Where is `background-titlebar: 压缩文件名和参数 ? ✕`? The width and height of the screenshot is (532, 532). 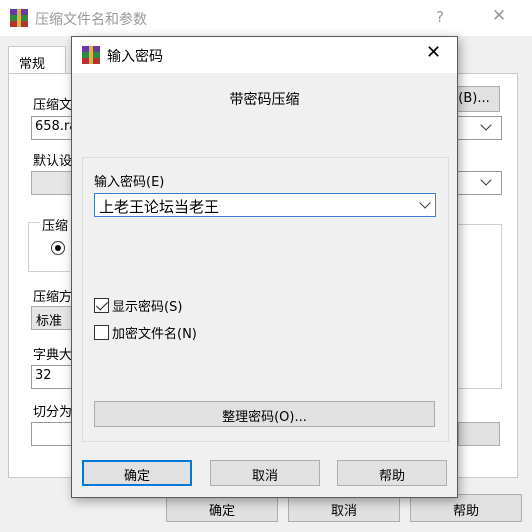
background-titlebar: 压缩文件名和参数 ? ✕ is located at coordinates (266, 18).